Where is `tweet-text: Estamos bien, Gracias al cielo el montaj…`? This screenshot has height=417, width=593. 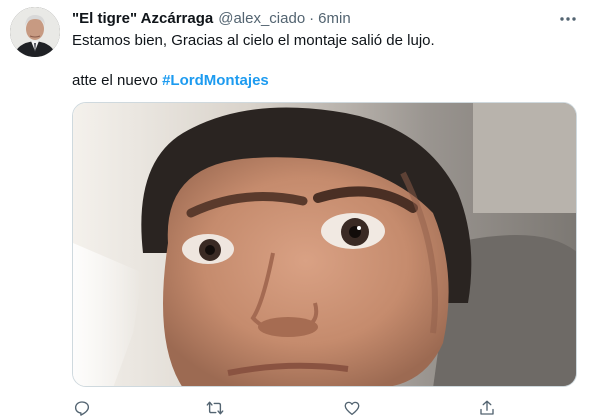 tweet-text: Estamos bien, Gracias al cielo el montaj… is located at coordinates (324, 61).